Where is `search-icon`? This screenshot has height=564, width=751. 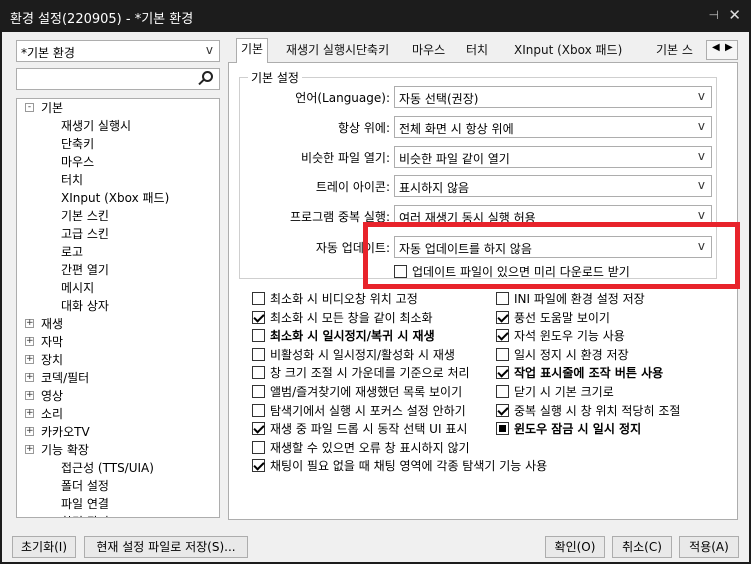
search-icon is located at coordinates (206, 79).